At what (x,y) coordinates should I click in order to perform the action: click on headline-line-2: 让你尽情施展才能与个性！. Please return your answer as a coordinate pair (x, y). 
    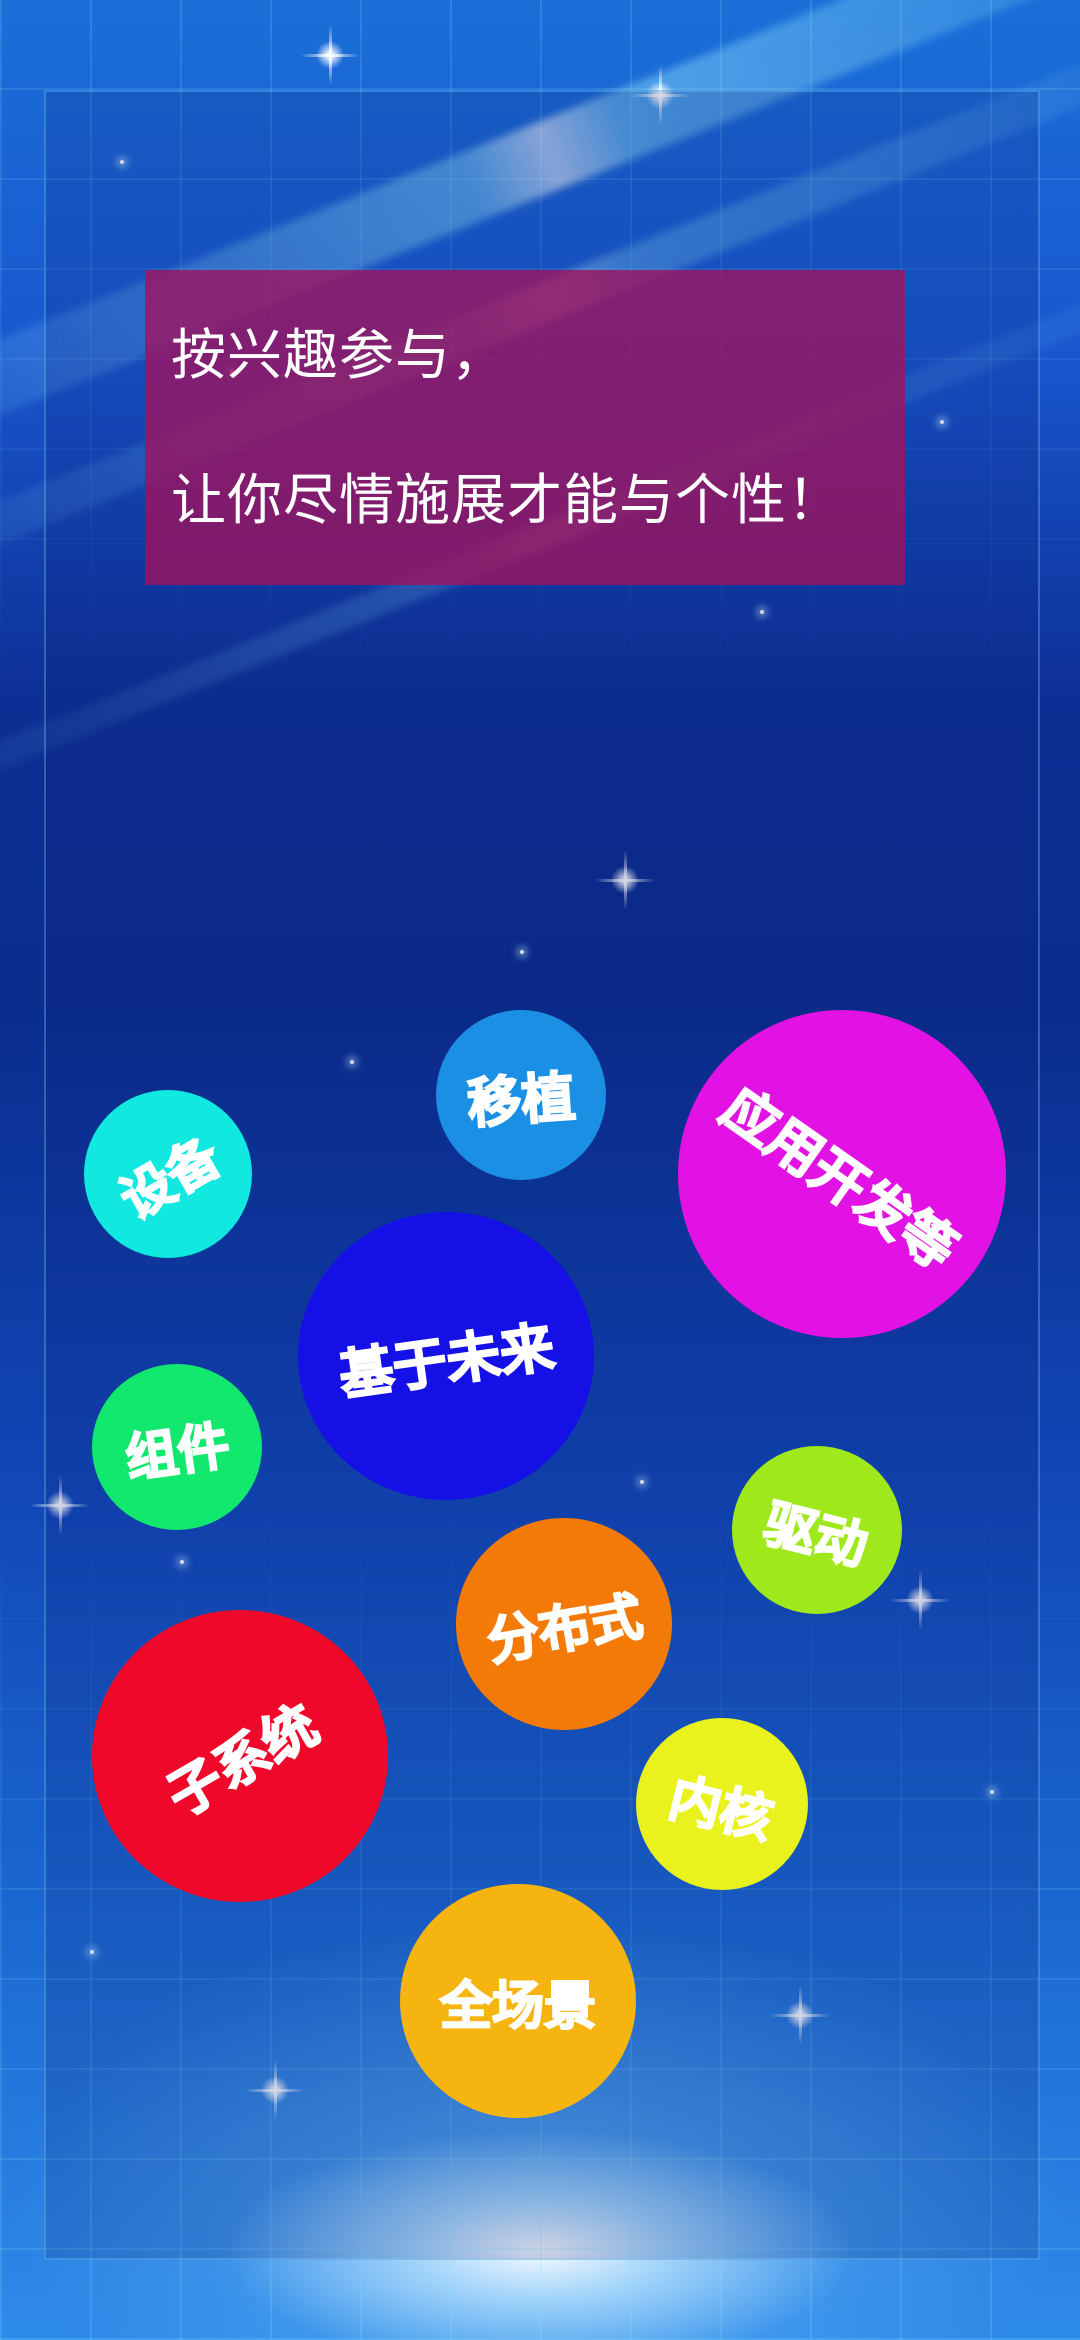
    Looking at the image, I should click on (507, 500).